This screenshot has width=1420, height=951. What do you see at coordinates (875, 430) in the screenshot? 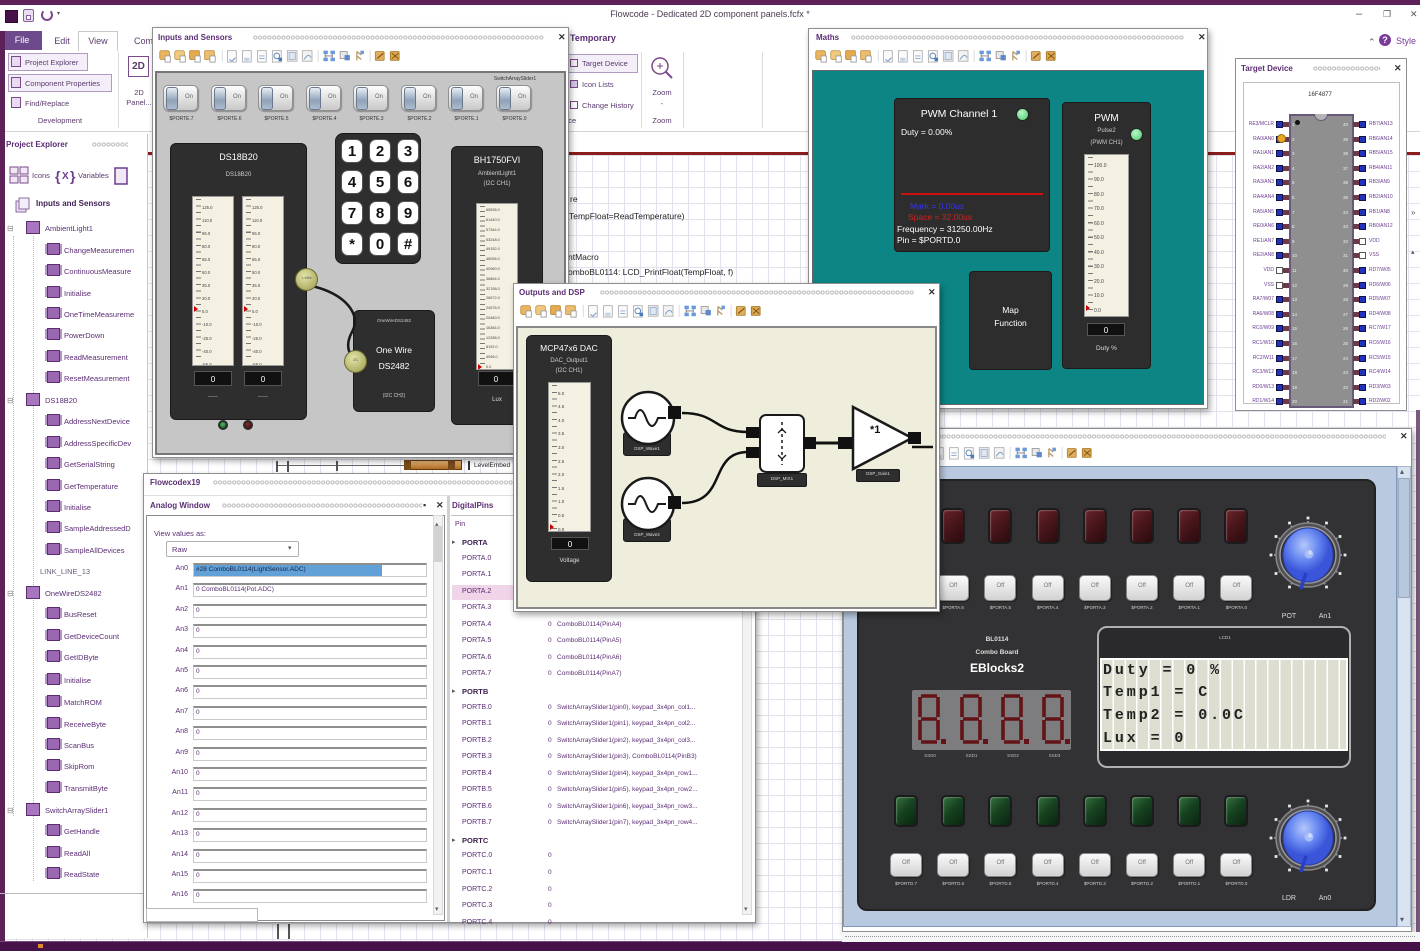
I see `svg-text: *1` at bounding box center [875, 430].